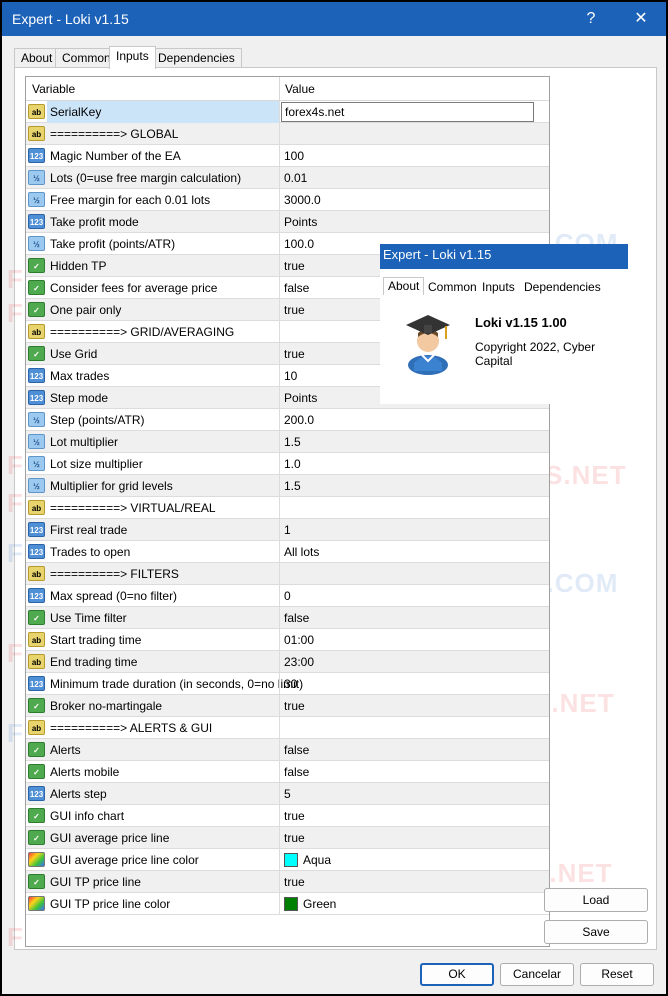 This screenshot has height=996, width=668. What do you see at coordinates (457, 974) in the screenshot?
I see `ok-button: OK` at bounding box center [457, 974].